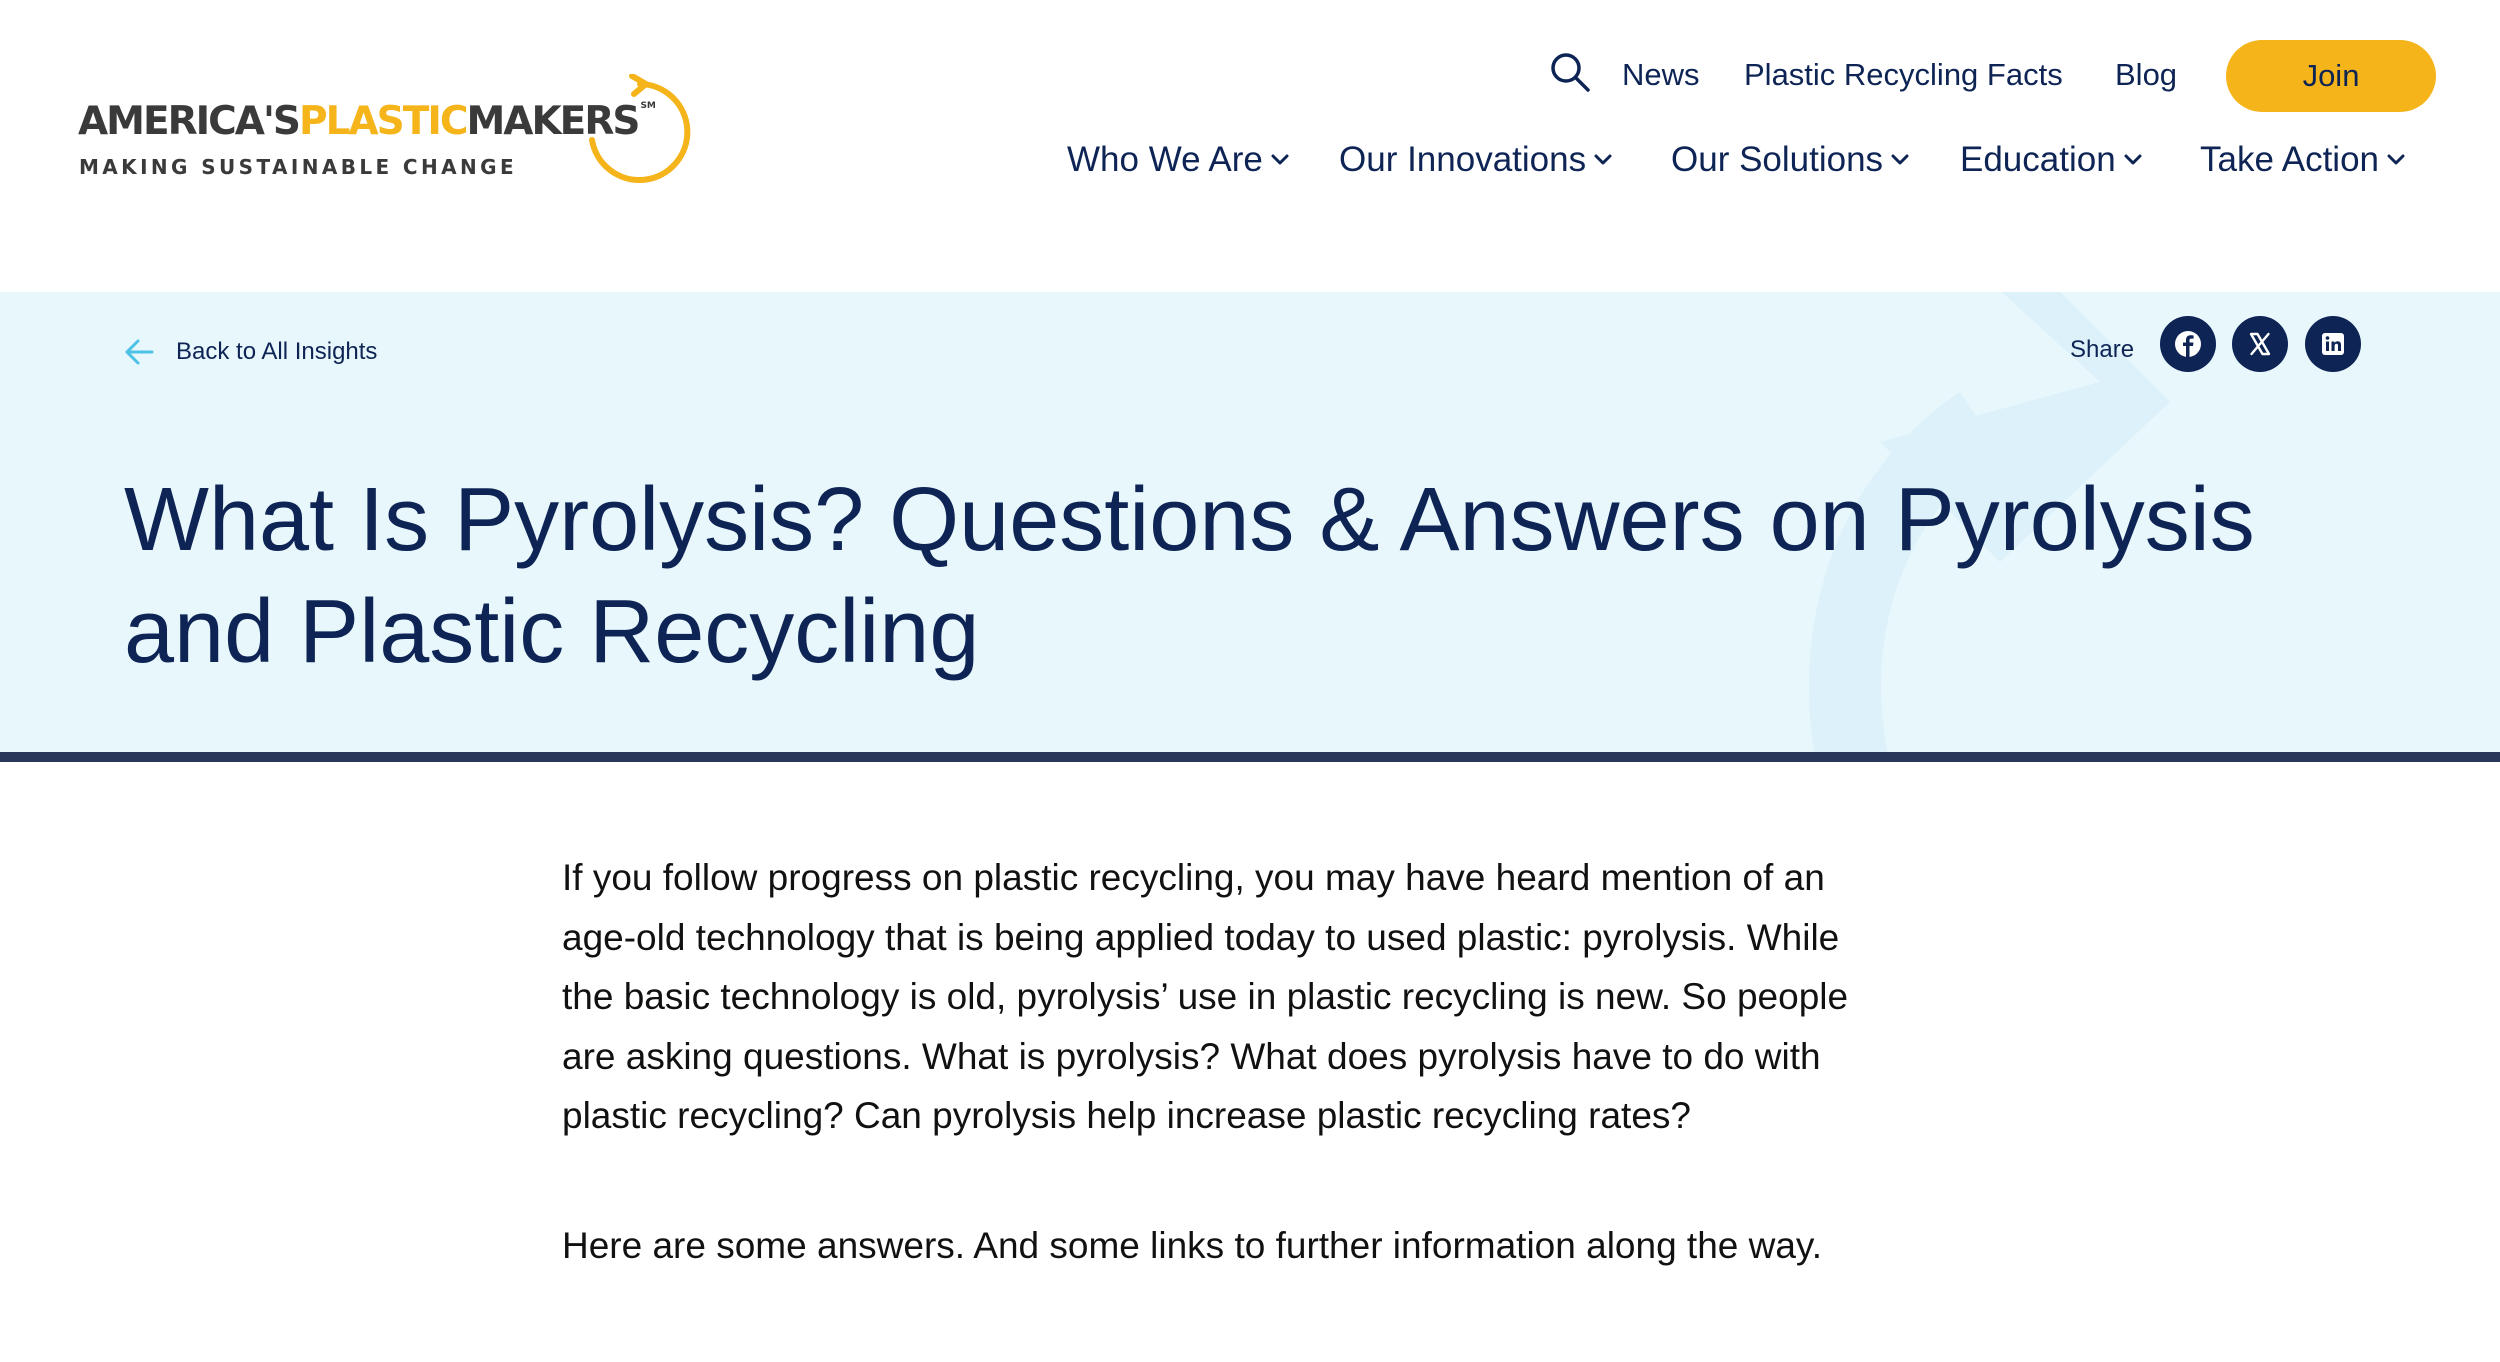 This screenshot has width=2500, height=1362. I want to click on linkedin-icon, so click(2333, 344).